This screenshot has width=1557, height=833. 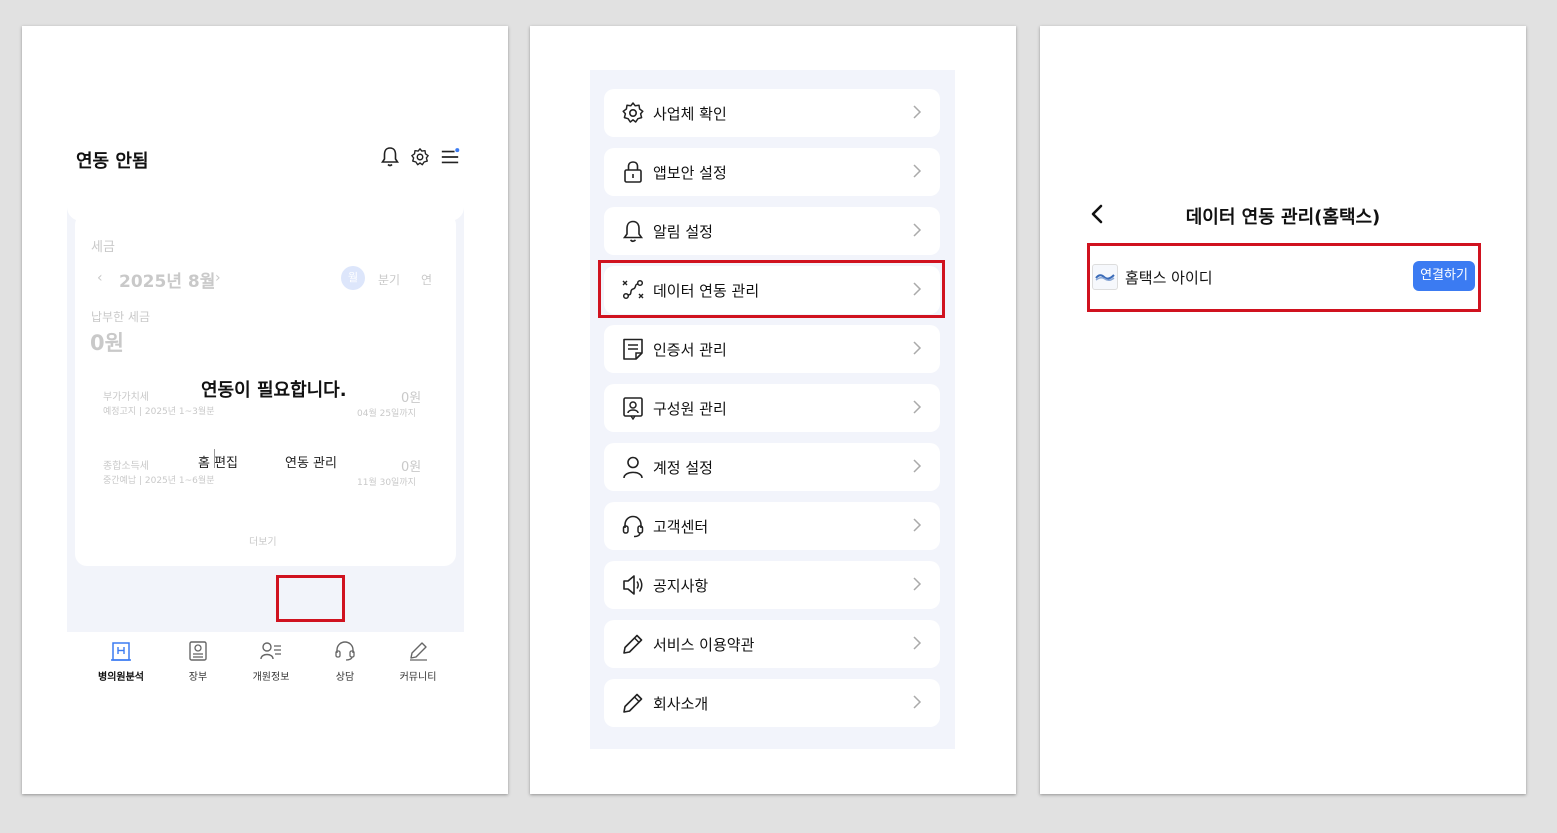 What do you see at coordinates (100, 278) in the screenshot?
I see `prev-month-button: ‹` at bounding box center [100, 278].